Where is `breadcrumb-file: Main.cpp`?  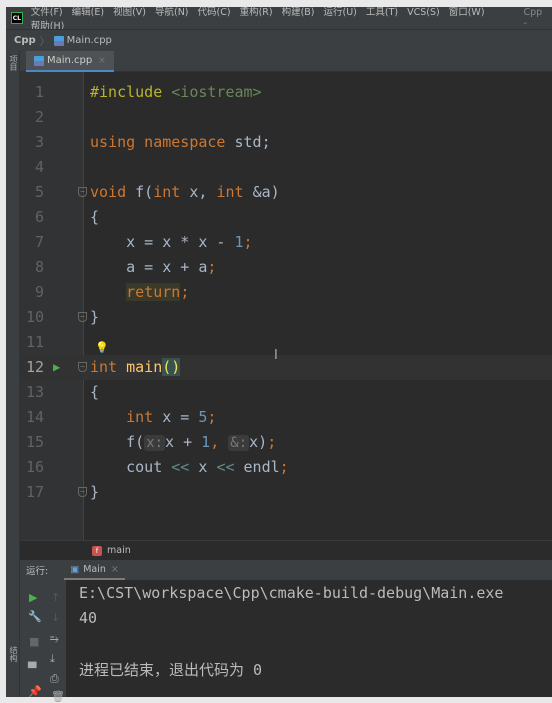
breadcrumb-file: Main.cpp is located at coordinates (89, 40).